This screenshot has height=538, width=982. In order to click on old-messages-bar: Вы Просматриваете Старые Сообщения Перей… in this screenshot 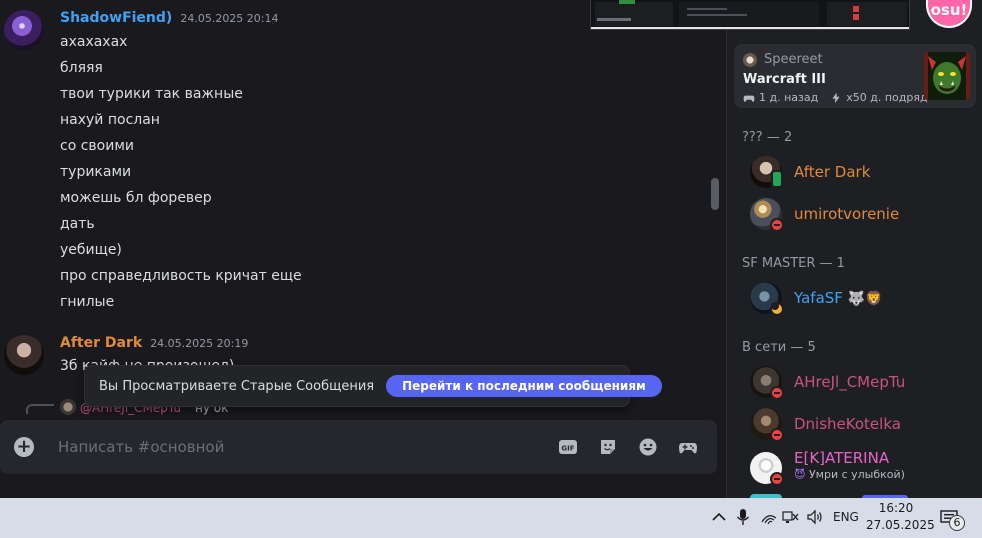, I will do `click(373, 386)`.